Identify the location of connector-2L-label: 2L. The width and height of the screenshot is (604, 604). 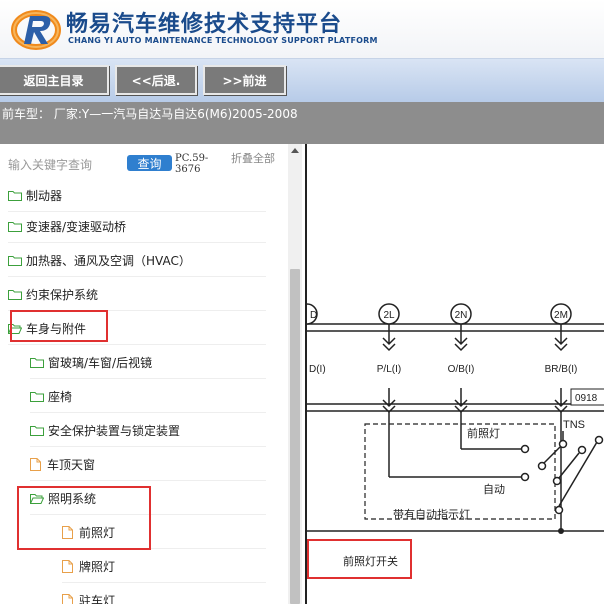
(389, 315).